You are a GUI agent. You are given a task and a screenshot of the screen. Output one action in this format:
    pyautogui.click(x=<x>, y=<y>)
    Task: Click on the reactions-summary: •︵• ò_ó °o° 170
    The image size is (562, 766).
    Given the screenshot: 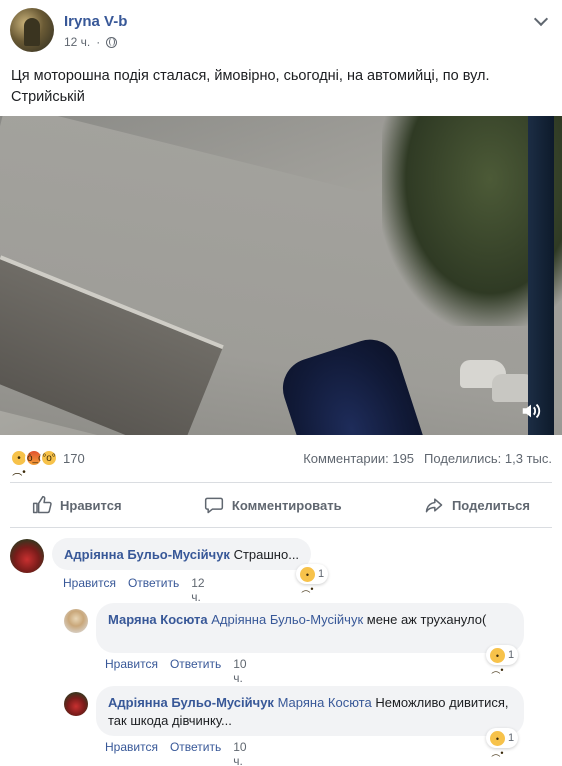 What is the action you would take?
    pyautogui.click(x=47, y=463)
    